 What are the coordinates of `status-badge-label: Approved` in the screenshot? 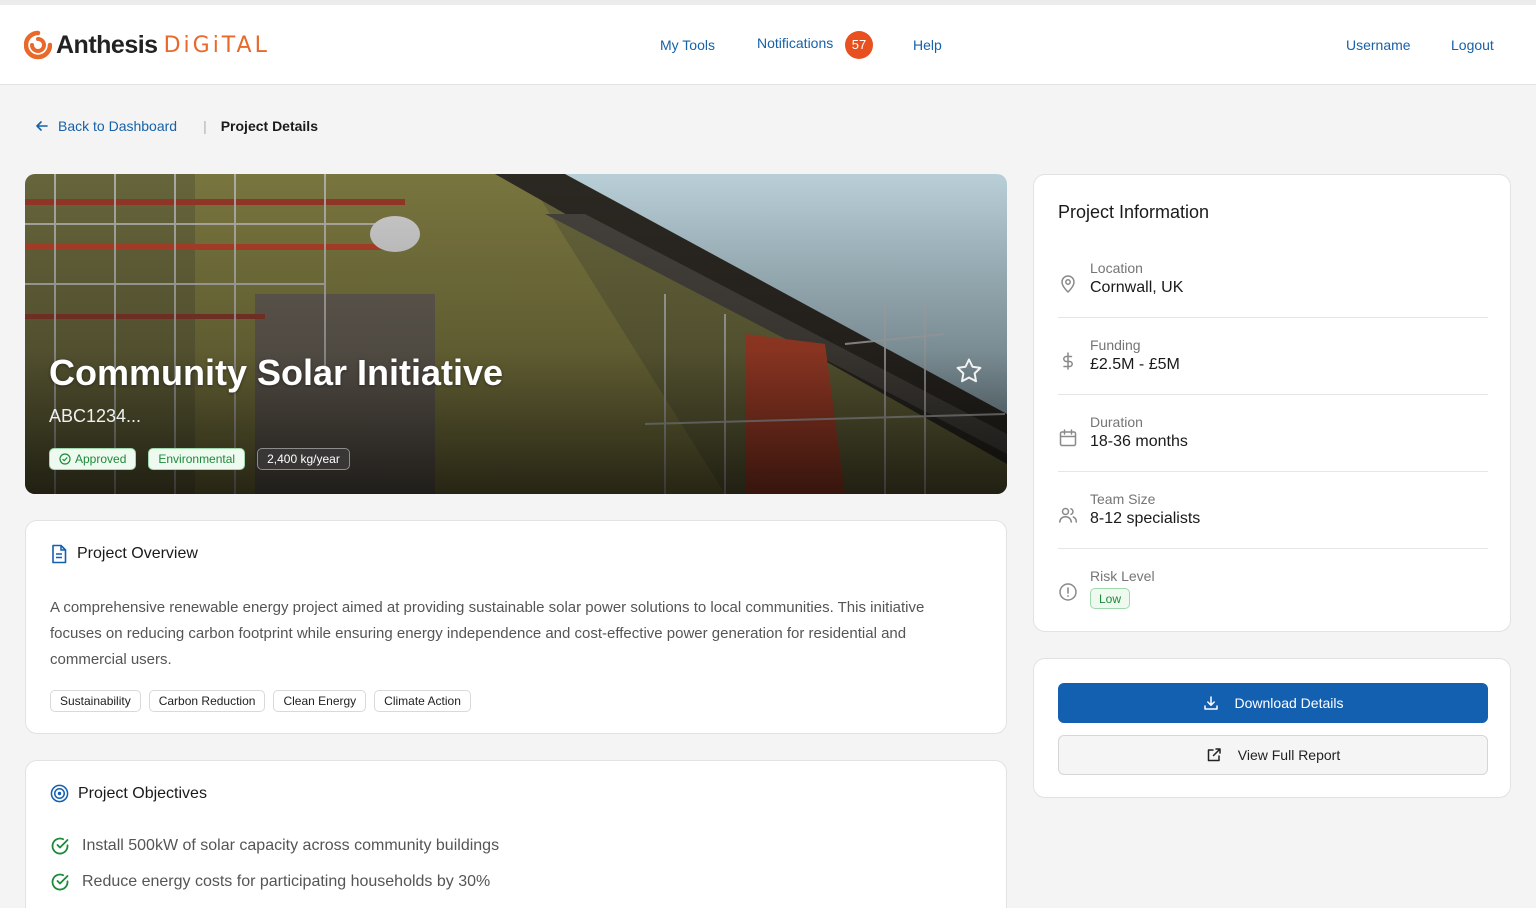 It's located at (101, 459).